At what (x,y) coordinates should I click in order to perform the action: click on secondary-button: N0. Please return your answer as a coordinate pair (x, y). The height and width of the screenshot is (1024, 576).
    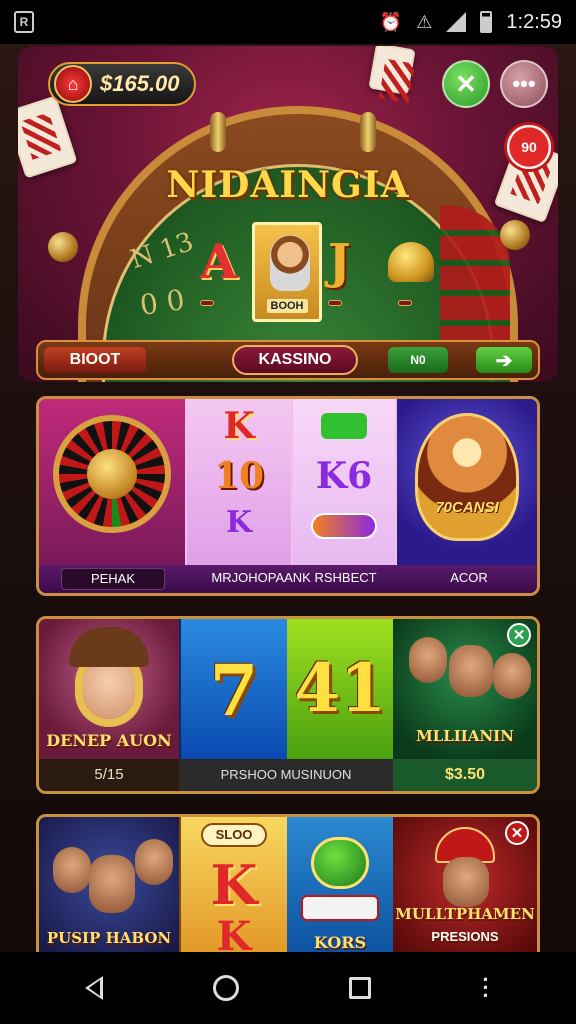
    Looking at the image, I should click on (418, 360).